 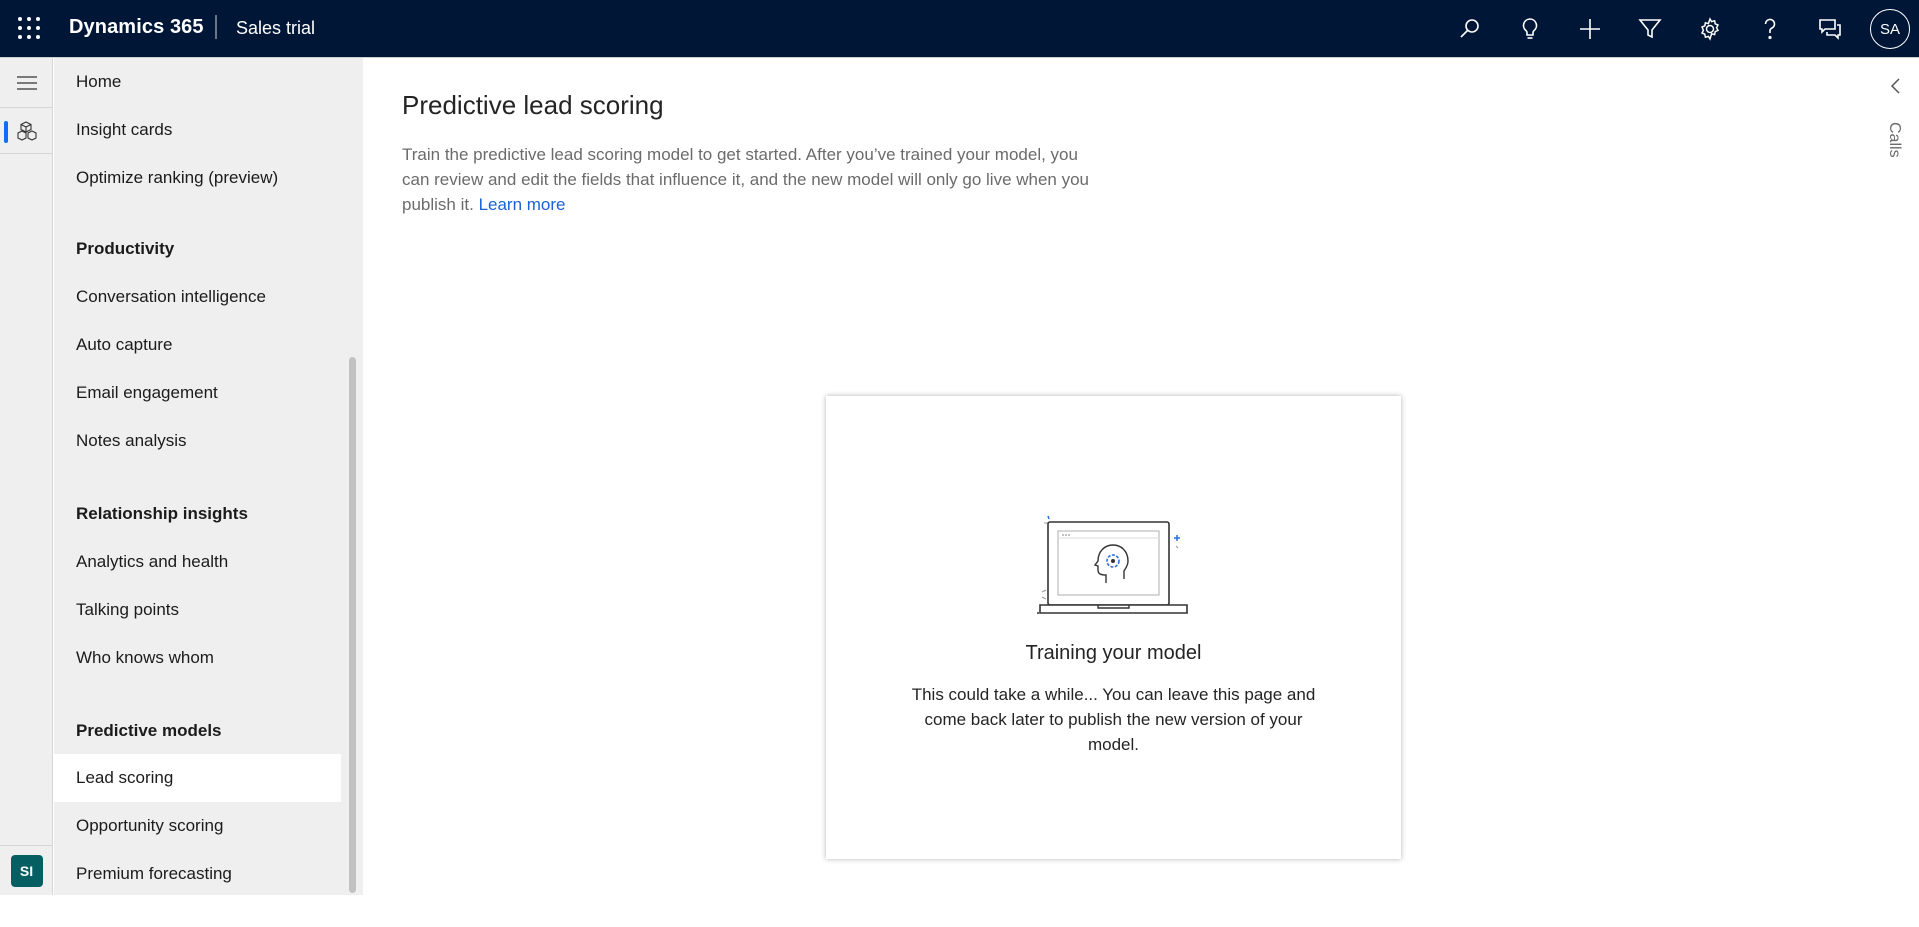 I want to click on filter-icon, so click(x=1650, y=29).